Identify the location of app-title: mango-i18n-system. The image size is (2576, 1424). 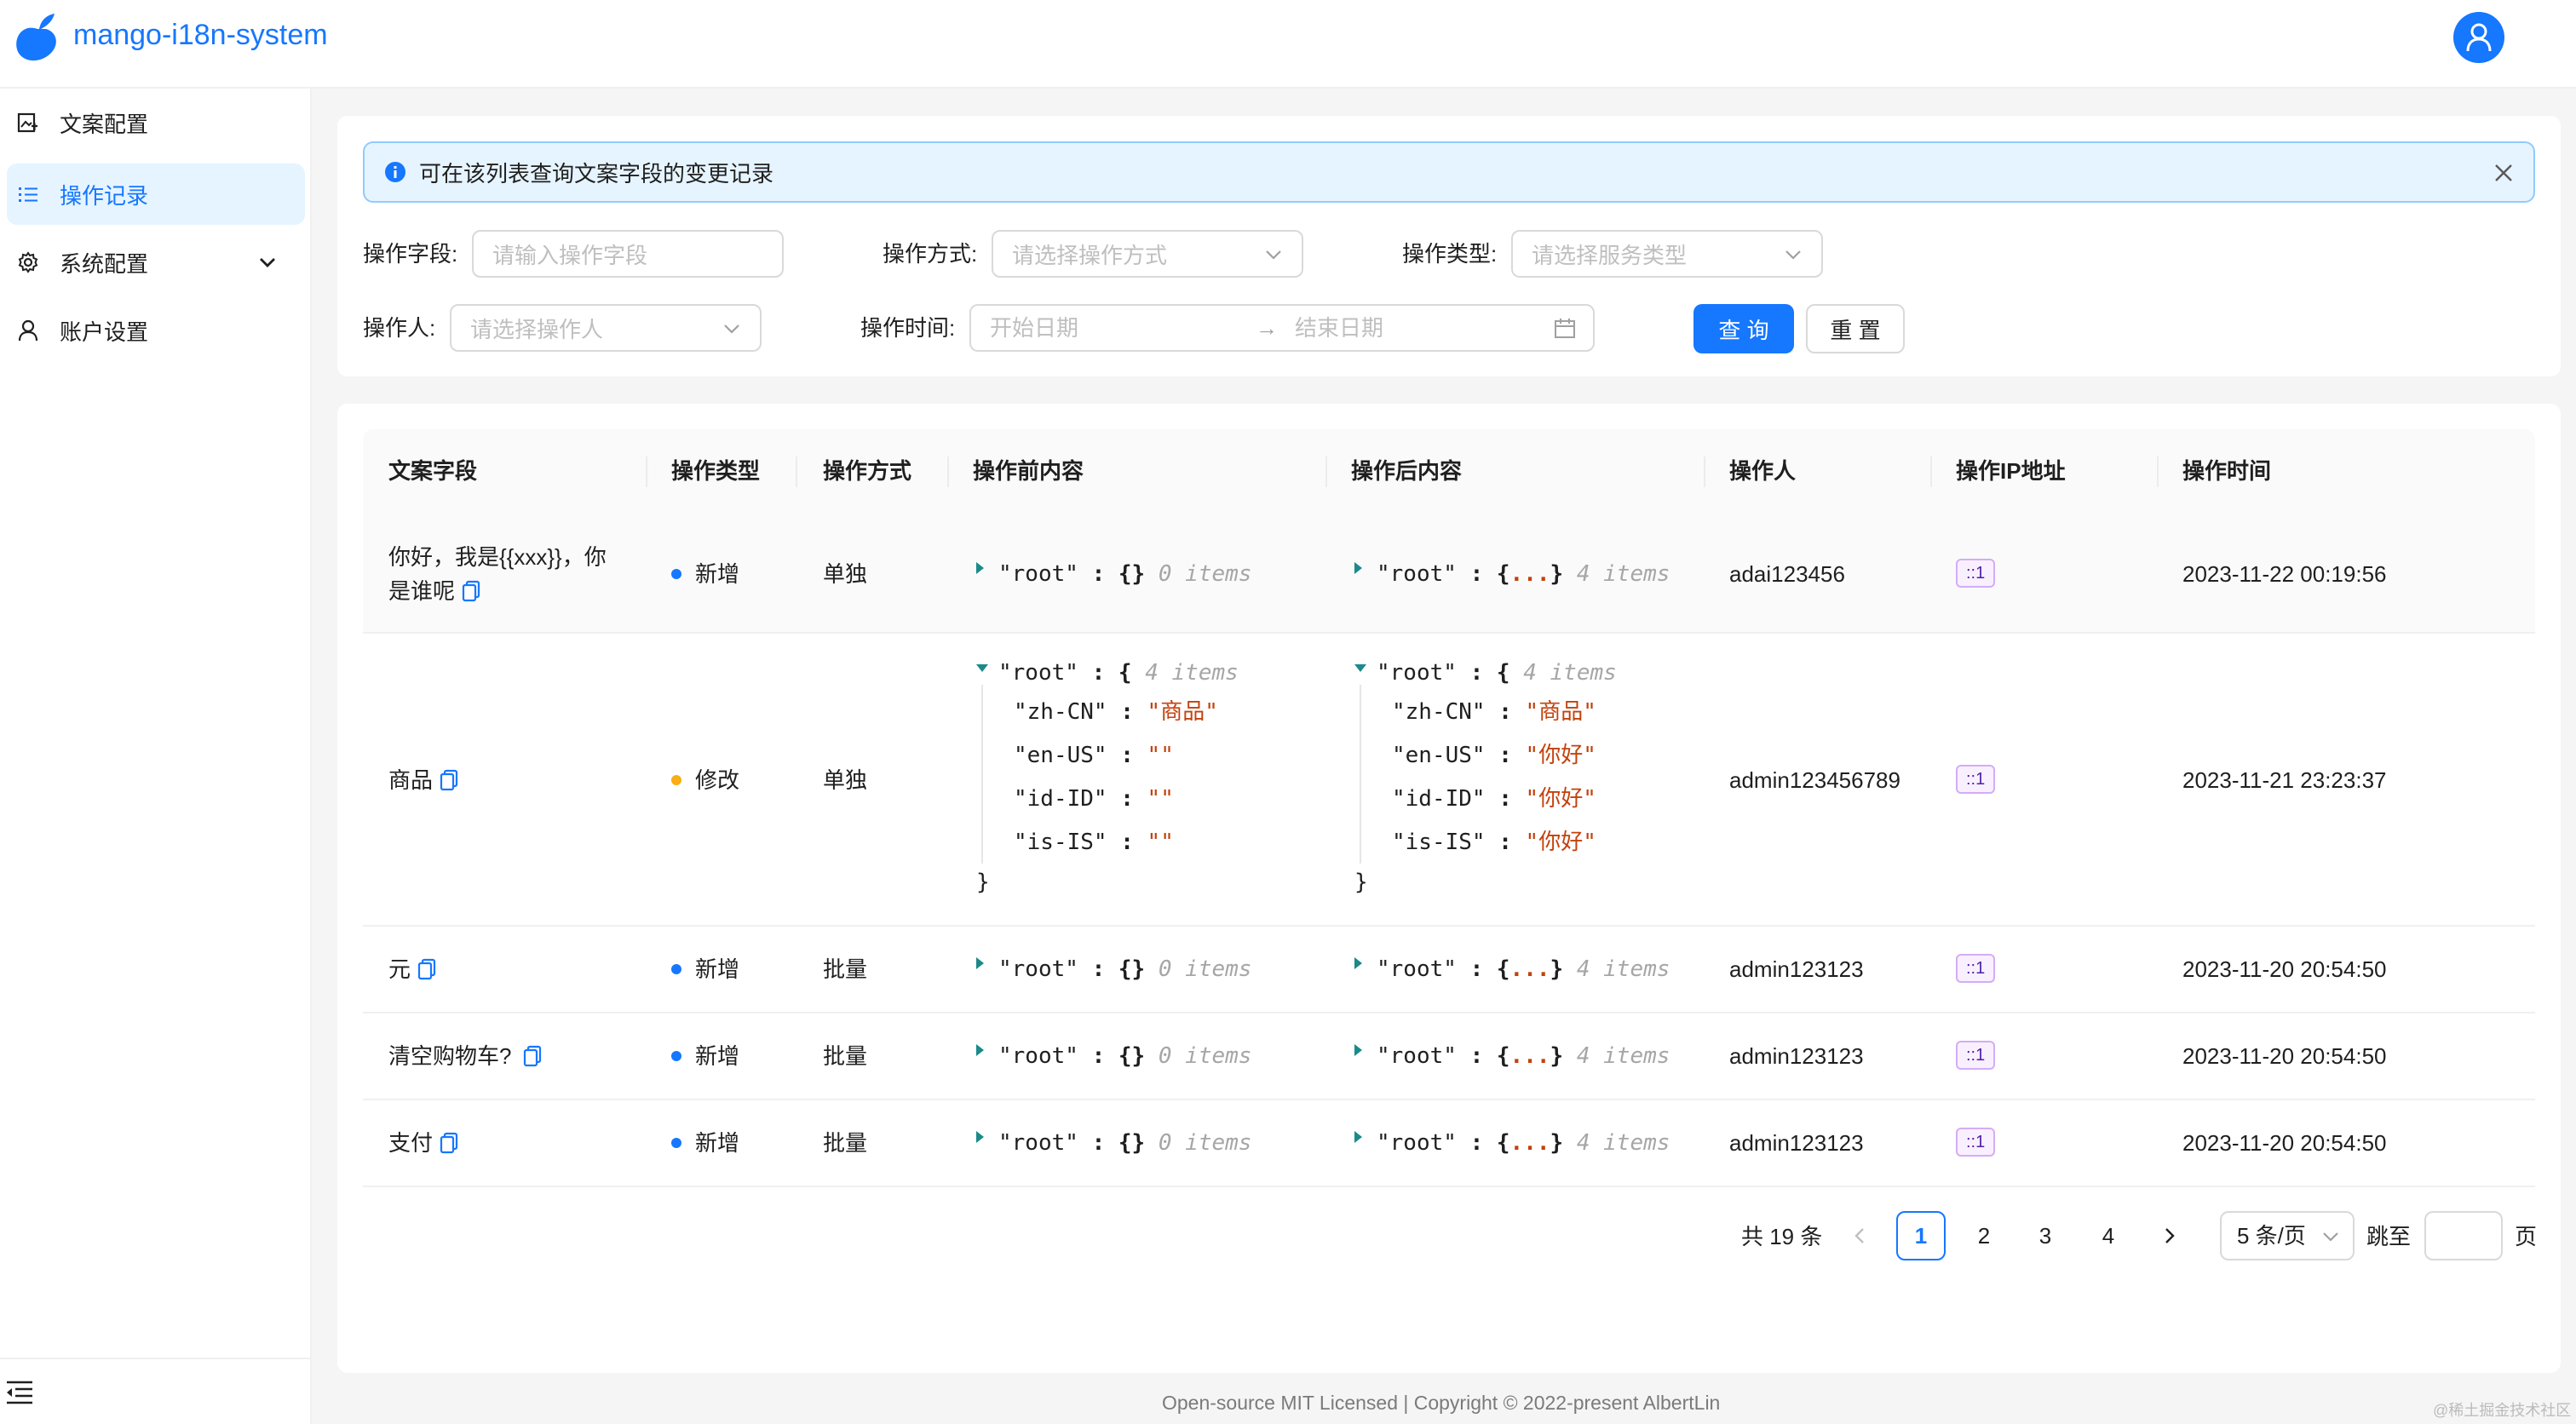
(200, 35).